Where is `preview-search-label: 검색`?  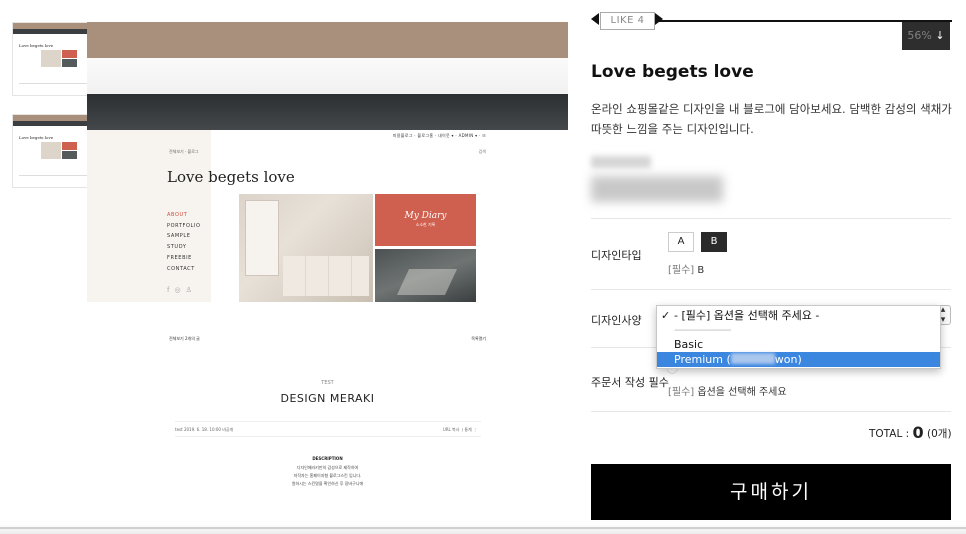 preview-search-label: 검색 is located at coordinates (482, 151).